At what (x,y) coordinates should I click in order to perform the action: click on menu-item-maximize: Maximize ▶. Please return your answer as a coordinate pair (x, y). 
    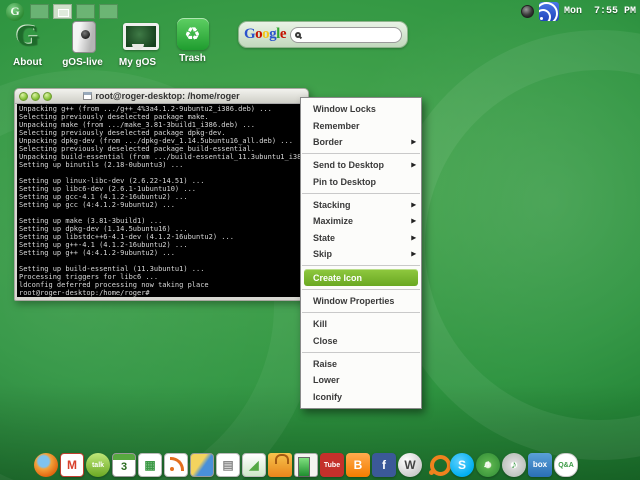
    Looking at the image, I should click on (361, 221).